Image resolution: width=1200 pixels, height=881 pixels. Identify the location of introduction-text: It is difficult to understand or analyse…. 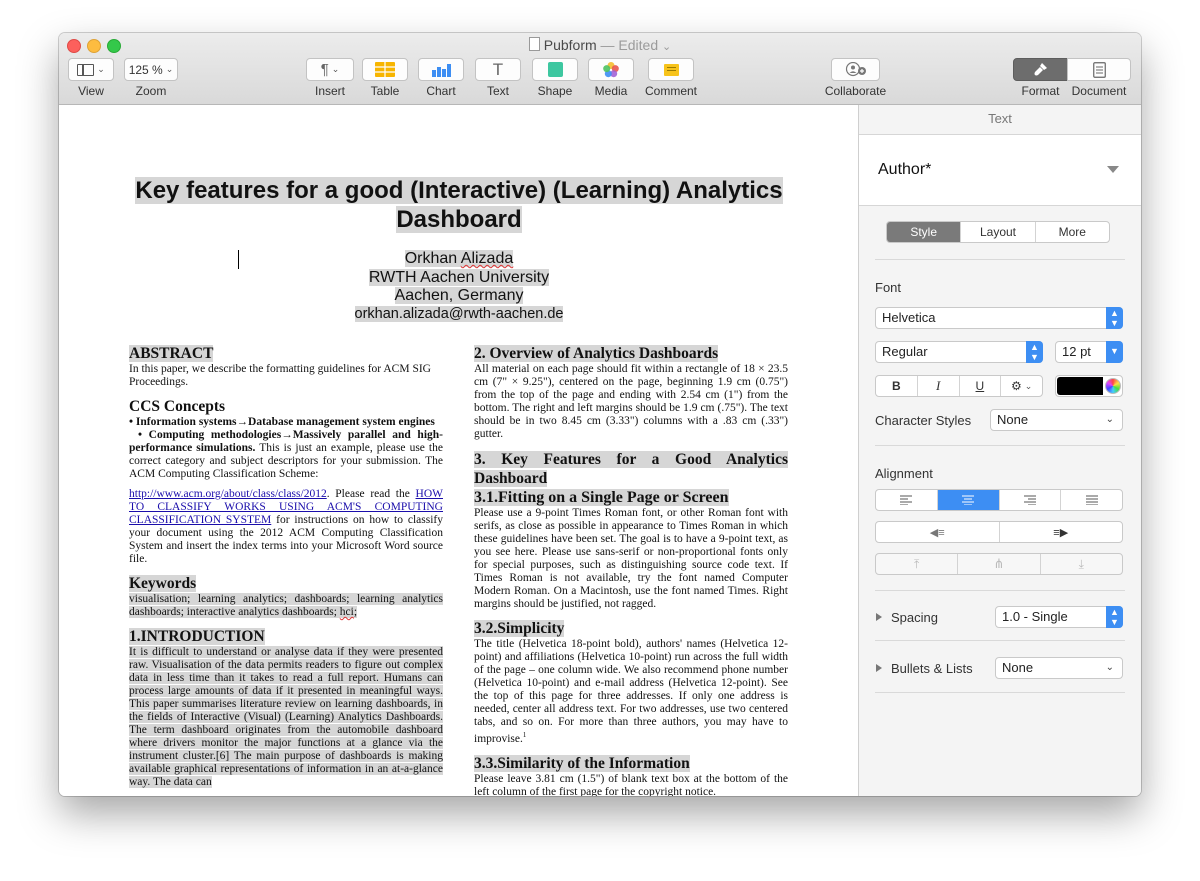
(286, 717).